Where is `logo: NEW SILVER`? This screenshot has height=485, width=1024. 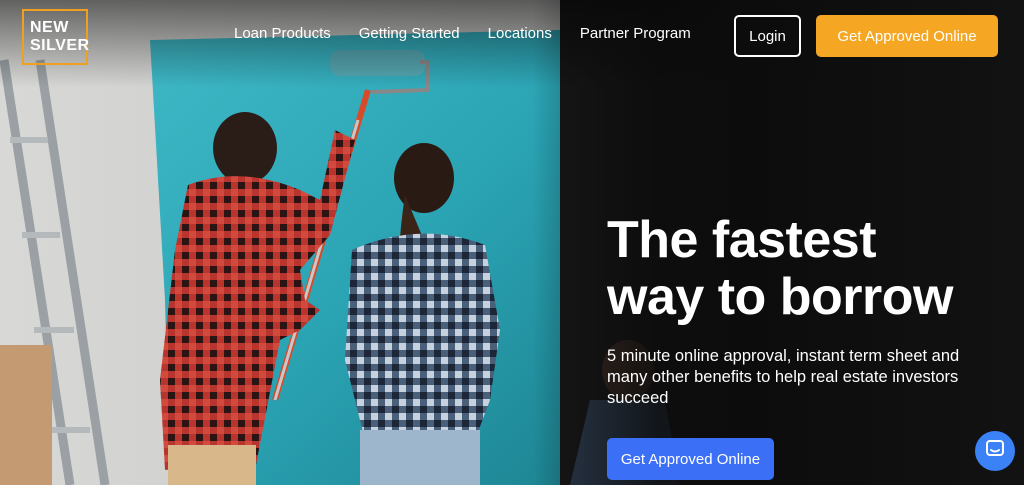 logo: NEW SILVER is located at coordinates (56, 37).